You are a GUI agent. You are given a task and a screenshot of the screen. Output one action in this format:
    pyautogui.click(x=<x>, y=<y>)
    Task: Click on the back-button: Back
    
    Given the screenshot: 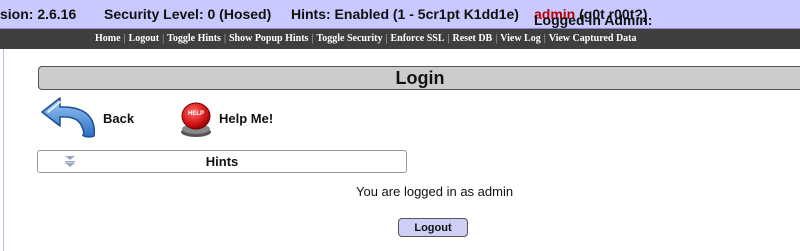 What is the action you would take?
    pyautogui.click(x=95, y=119)
    